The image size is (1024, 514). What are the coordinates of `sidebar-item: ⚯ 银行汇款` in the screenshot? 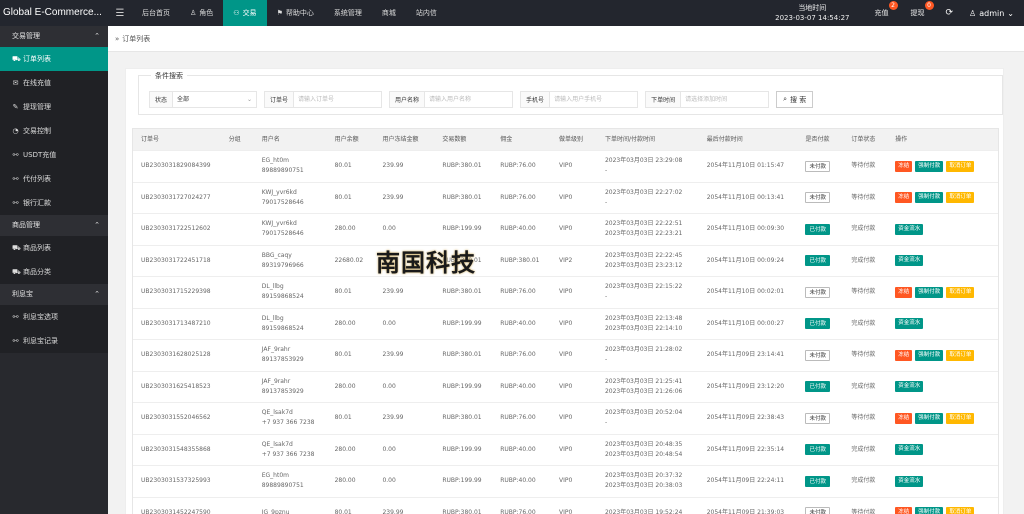 It's located at (54, 203).